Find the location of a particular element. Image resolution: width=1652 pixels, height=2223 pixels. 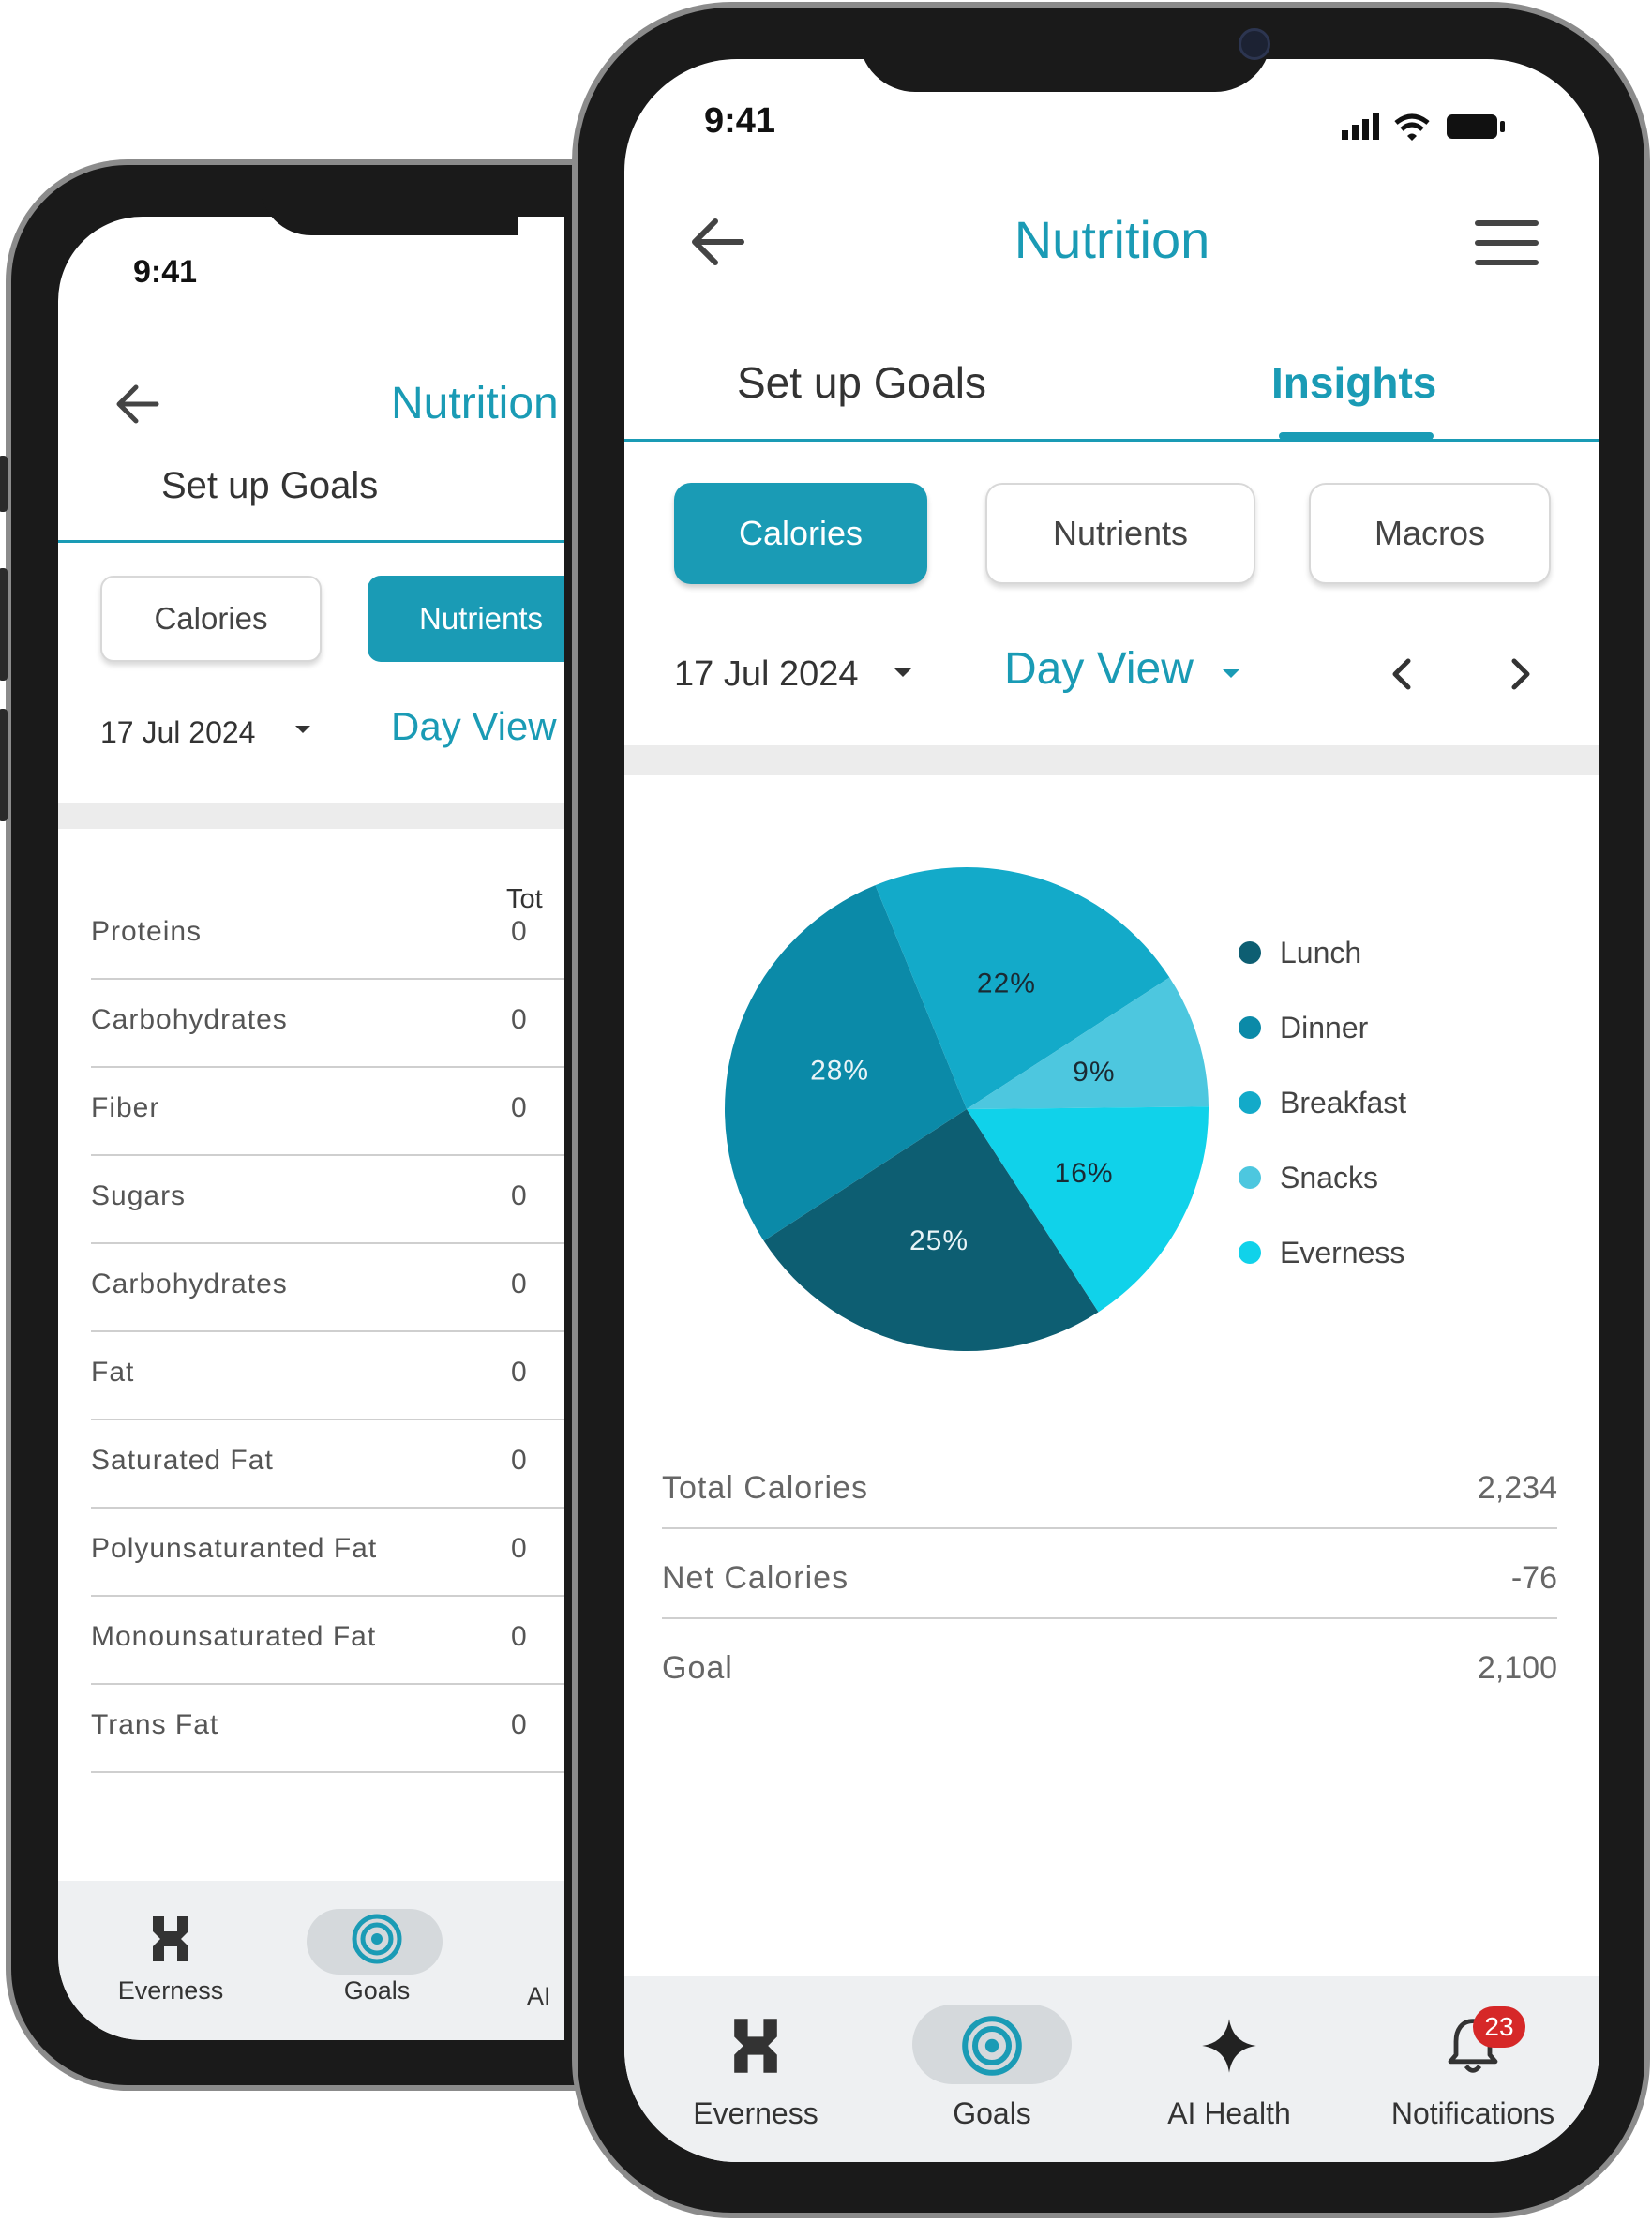

camera-icon is located at coordinates (1254, 44).